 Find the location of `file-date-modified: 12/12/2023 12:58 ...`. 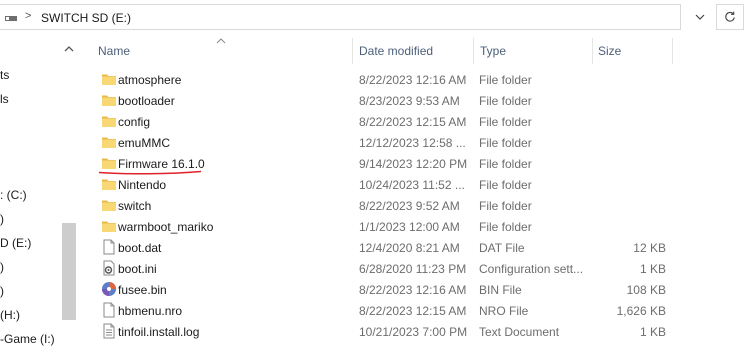

file-date-modified: 12/12/2023 12:58 ... is located at coordinates (412, 143).